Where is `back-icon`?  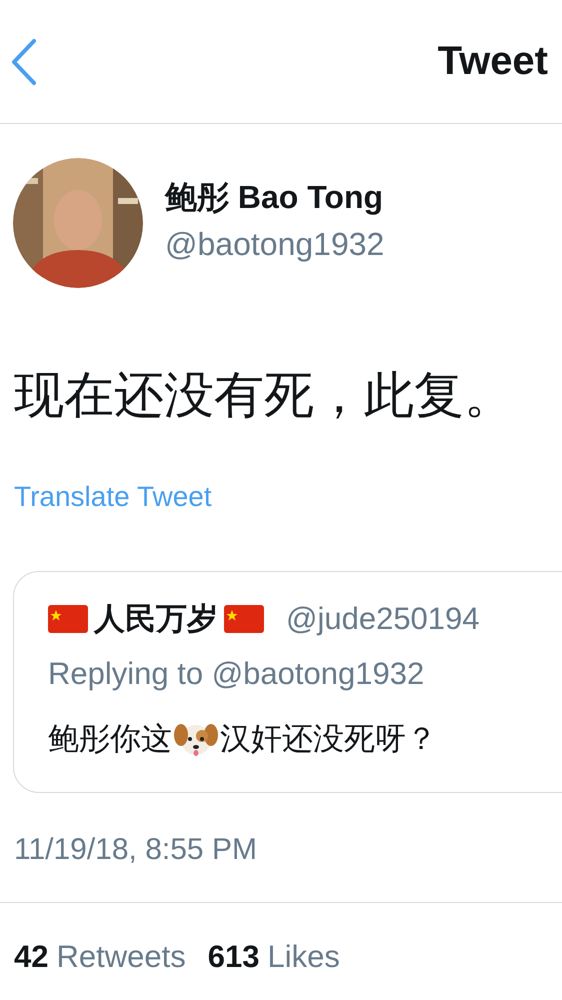
back-icon is located at coordinates (24, 62).